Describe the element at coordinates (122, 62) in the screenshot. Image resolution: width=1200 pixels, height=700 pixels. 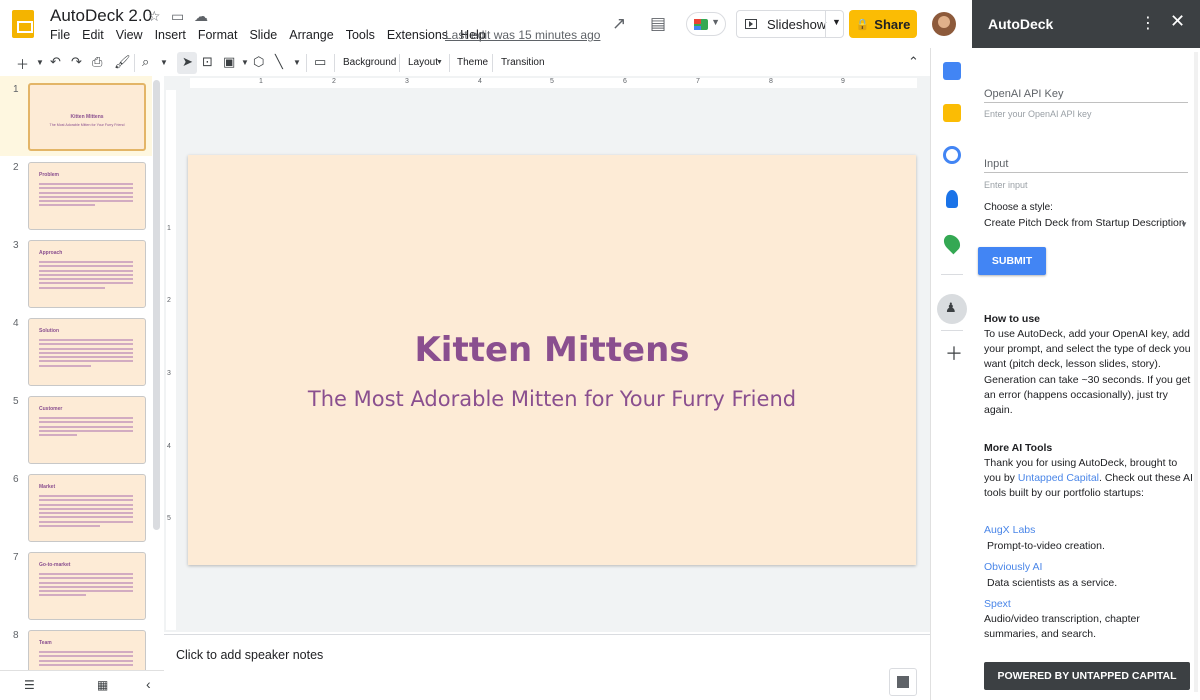
I see `paint-format-icon: 🖌` at that location.